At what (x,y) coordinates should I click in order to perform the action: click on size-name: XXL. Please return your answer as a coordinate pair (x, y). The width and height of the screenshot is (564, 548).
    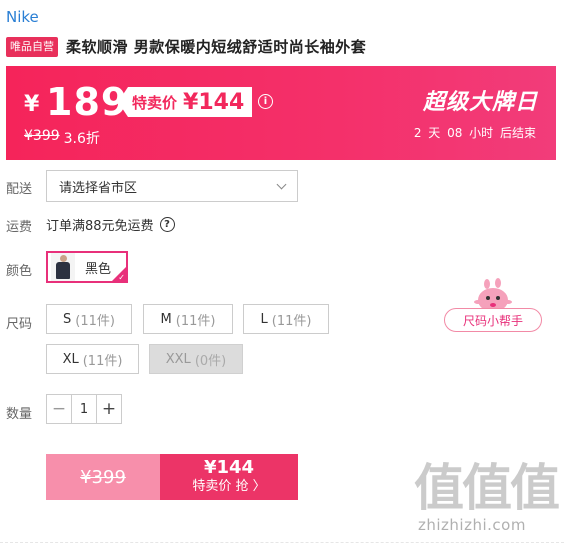
    Looking at the image, I should click on (178, 359).